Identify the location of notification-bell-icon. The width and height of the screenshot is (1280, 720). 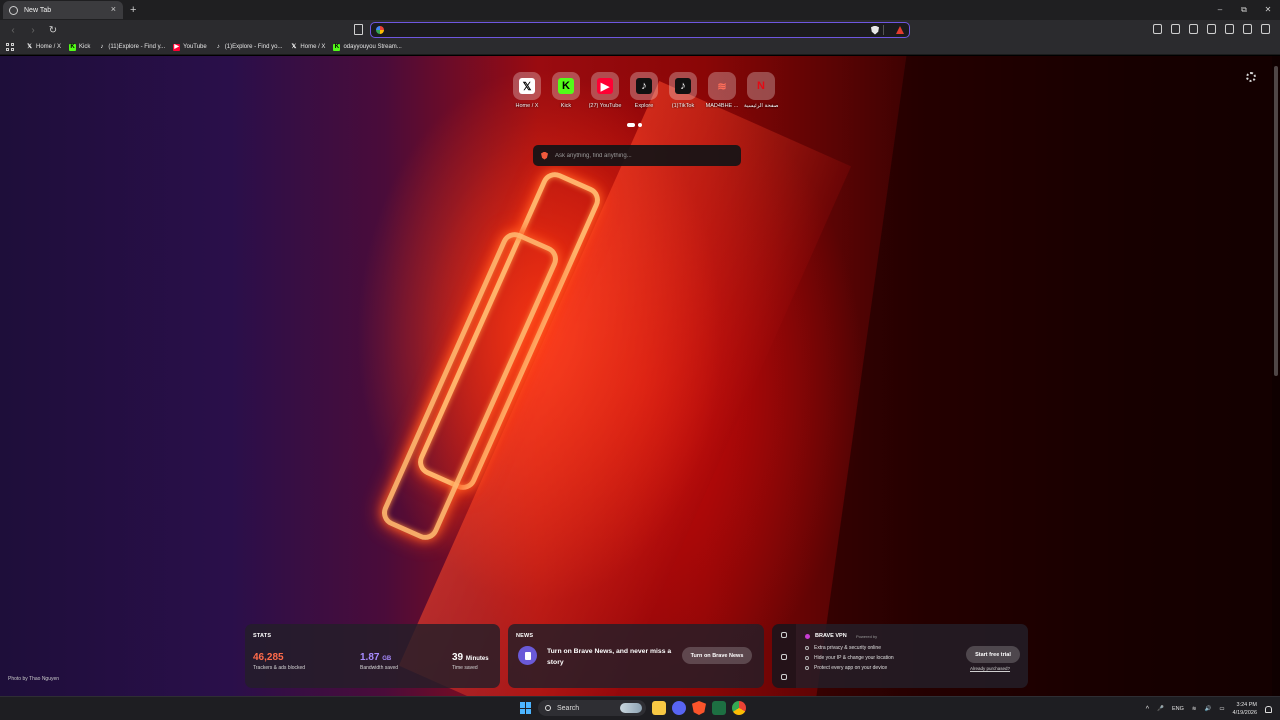
(1268, 709).